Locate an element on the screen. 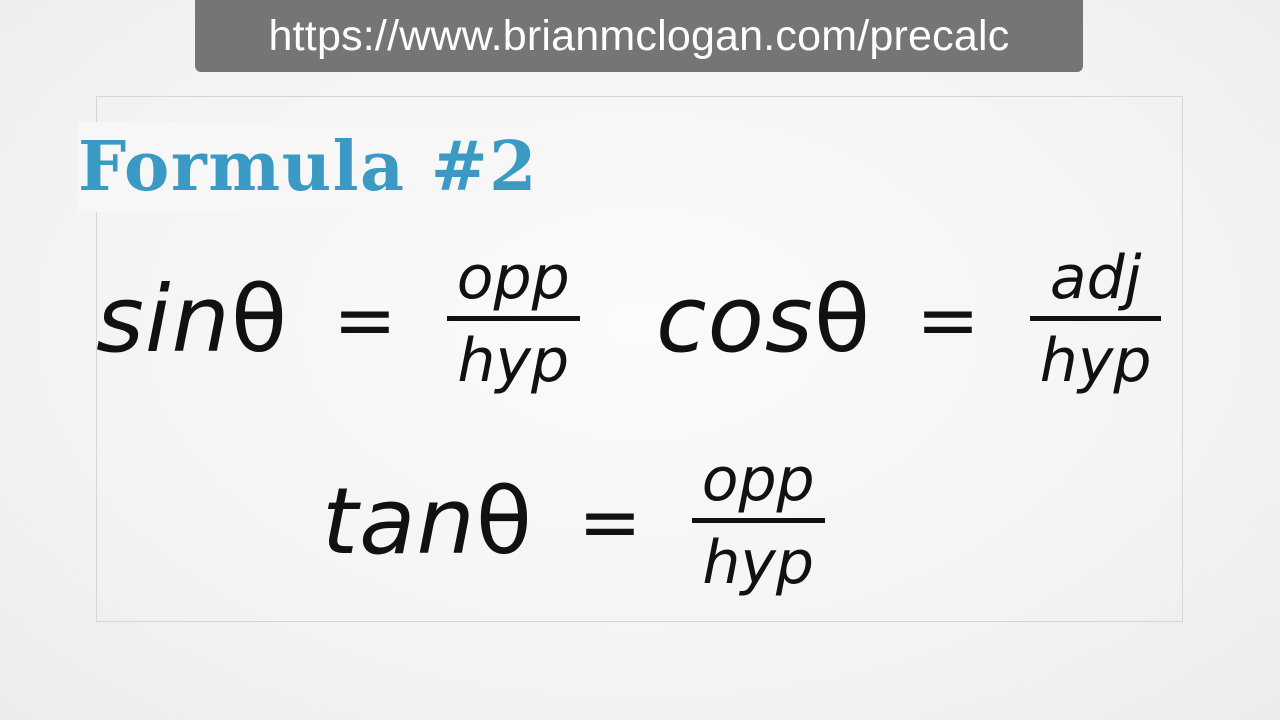 The width and height of the screenshot is (1280, 720). tangent-function-label: tan is located at coordinates (399, 521).